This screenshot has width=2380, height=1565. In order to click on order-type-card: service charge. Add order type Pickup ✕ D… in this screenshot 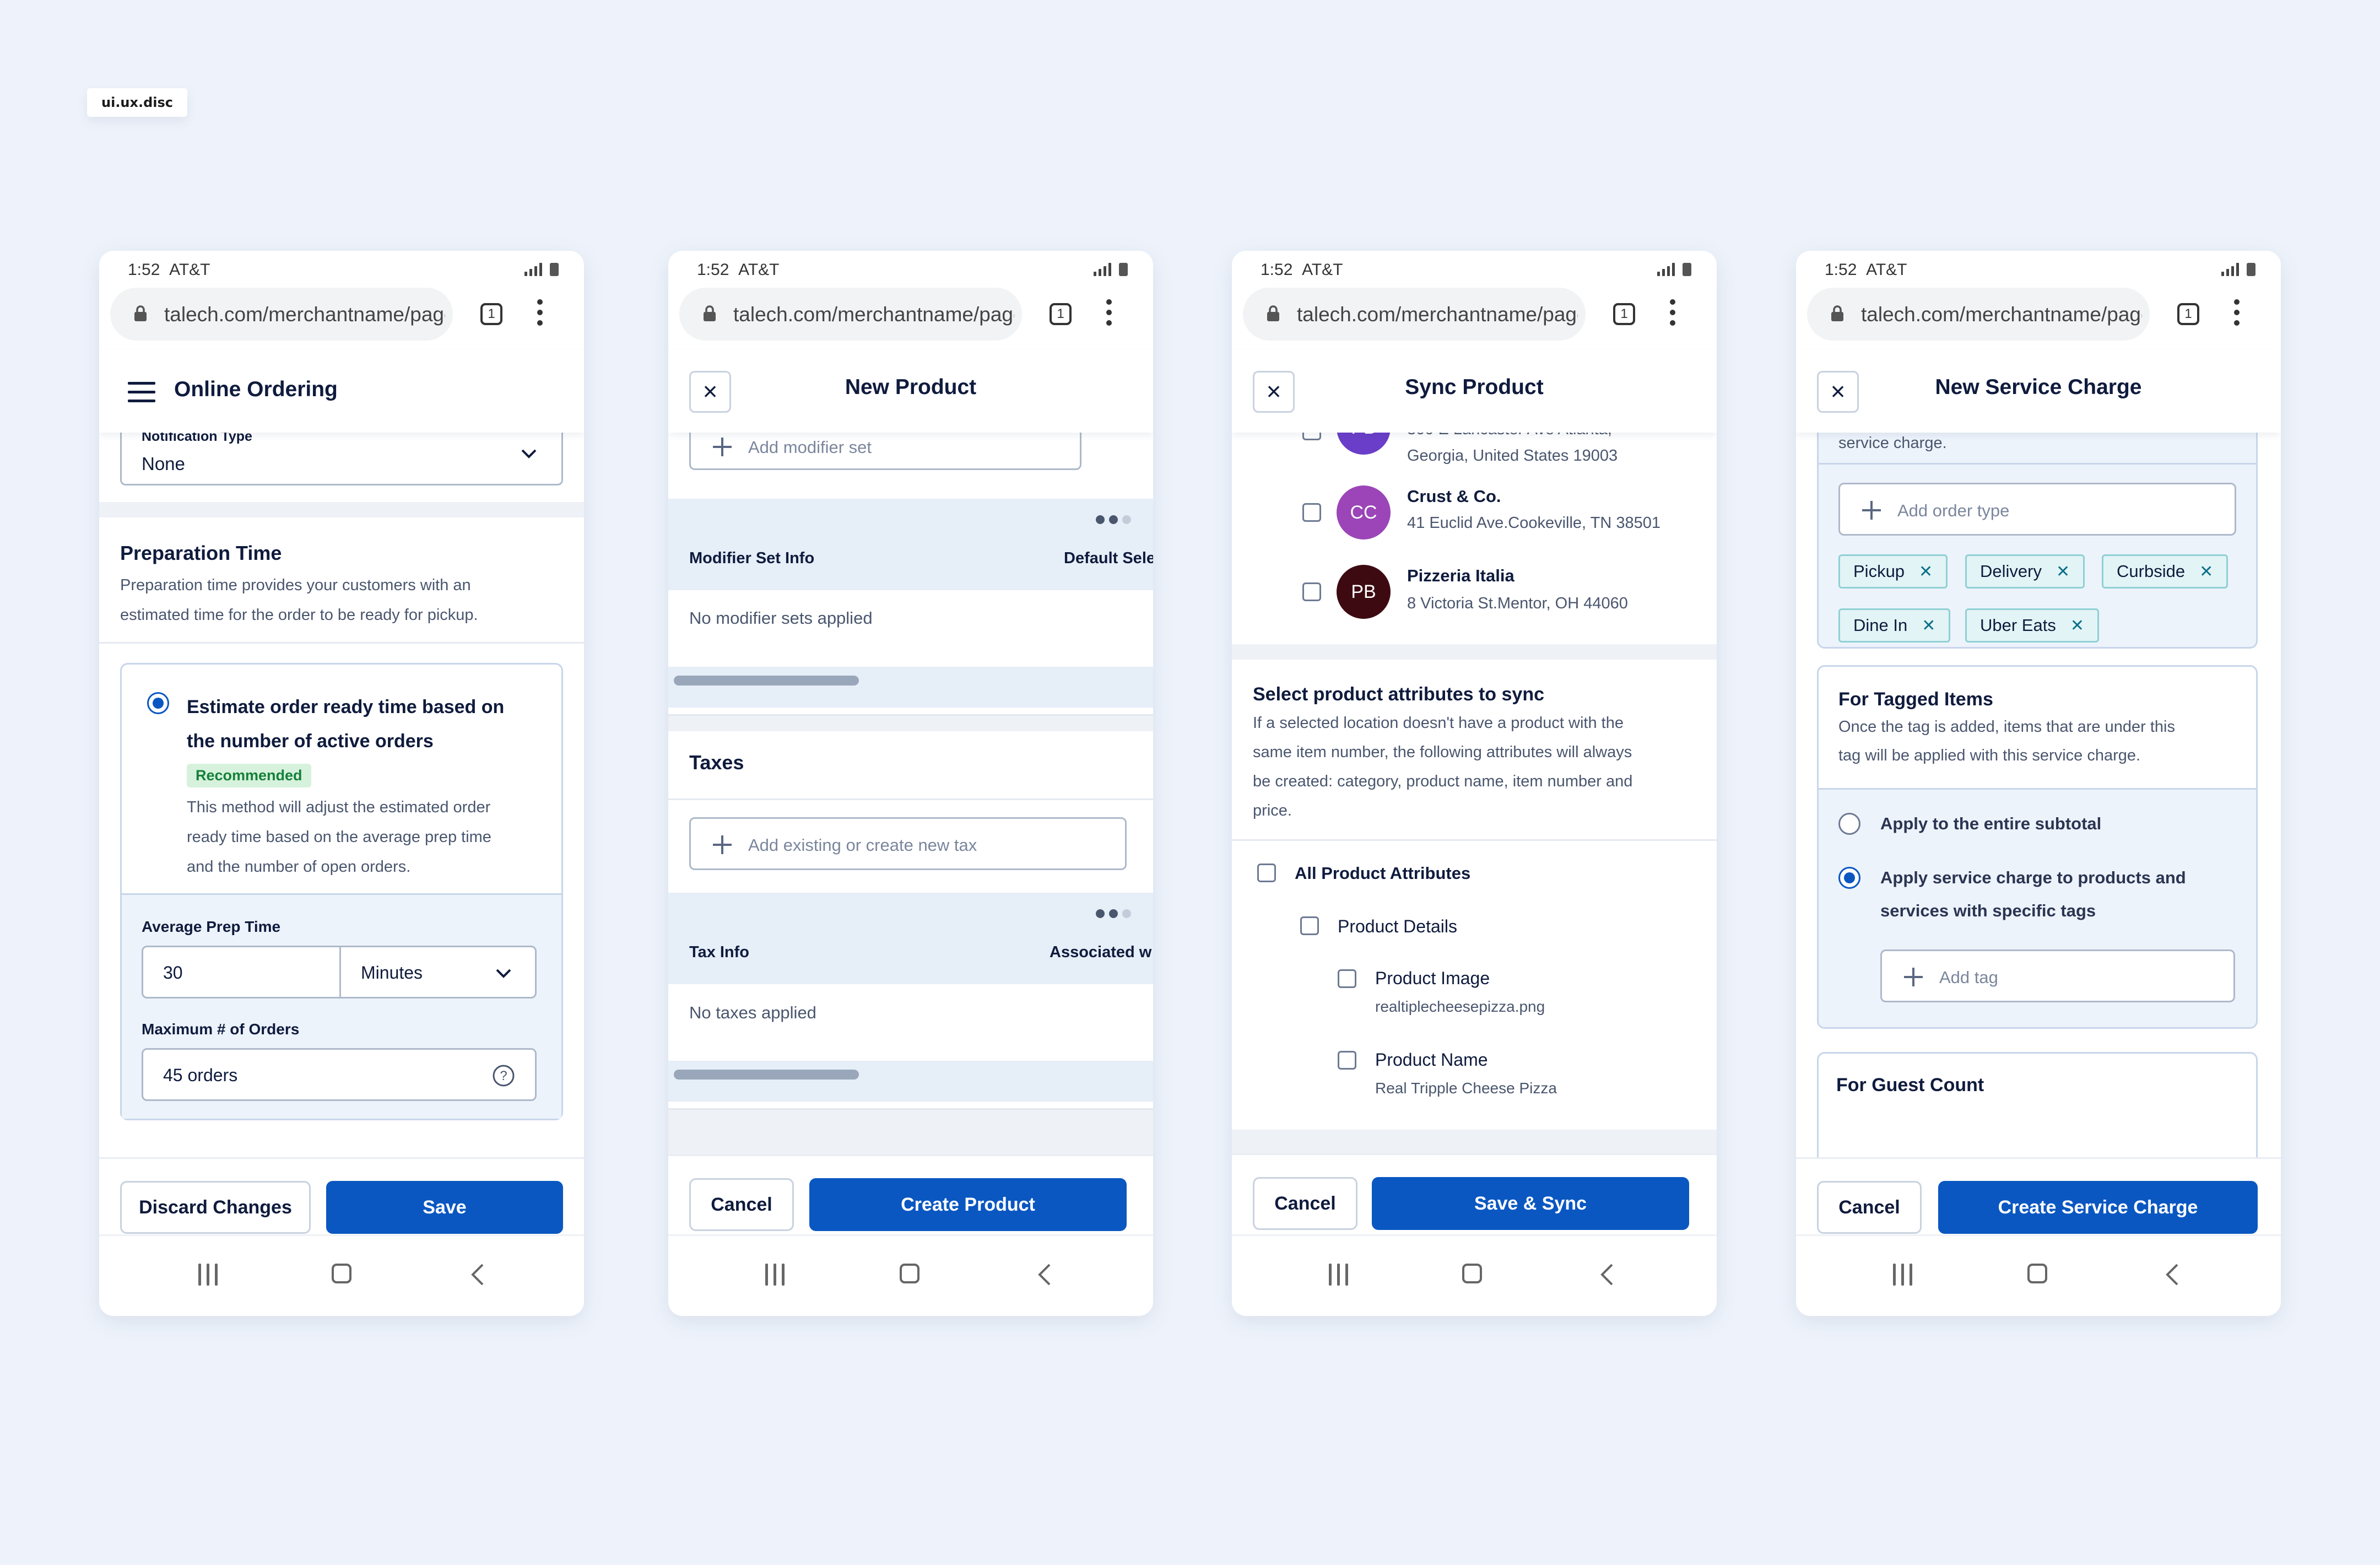, I will do `click(2037, 541)`.